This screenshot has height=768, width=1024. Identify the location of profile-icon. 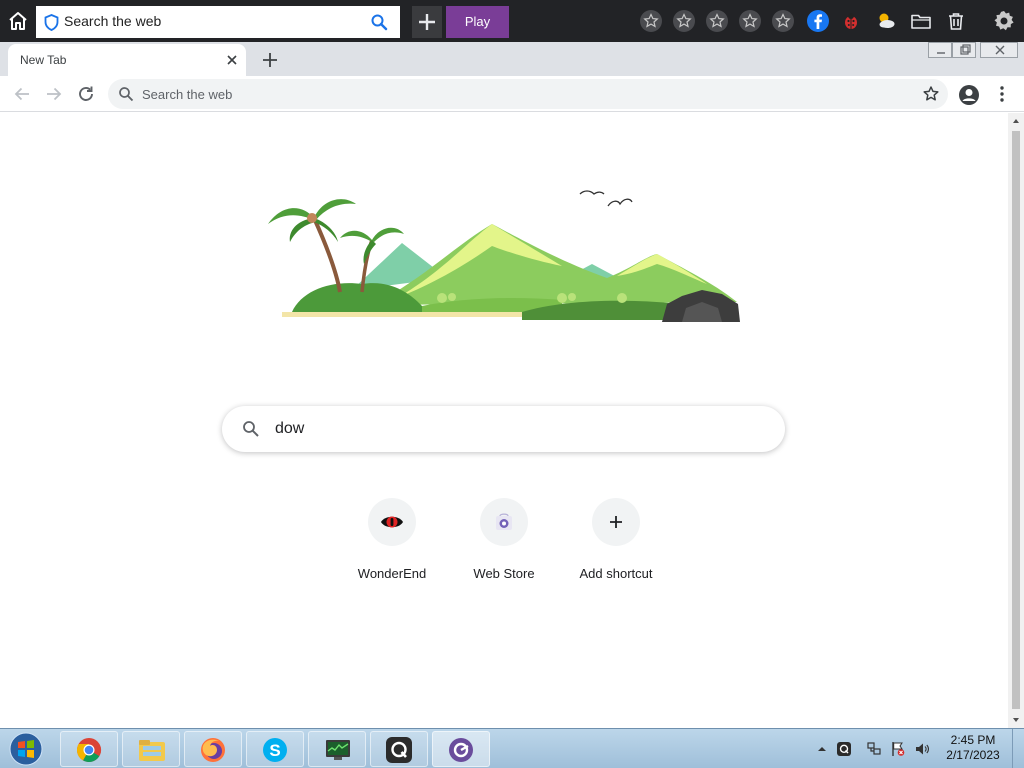
(969, 95).